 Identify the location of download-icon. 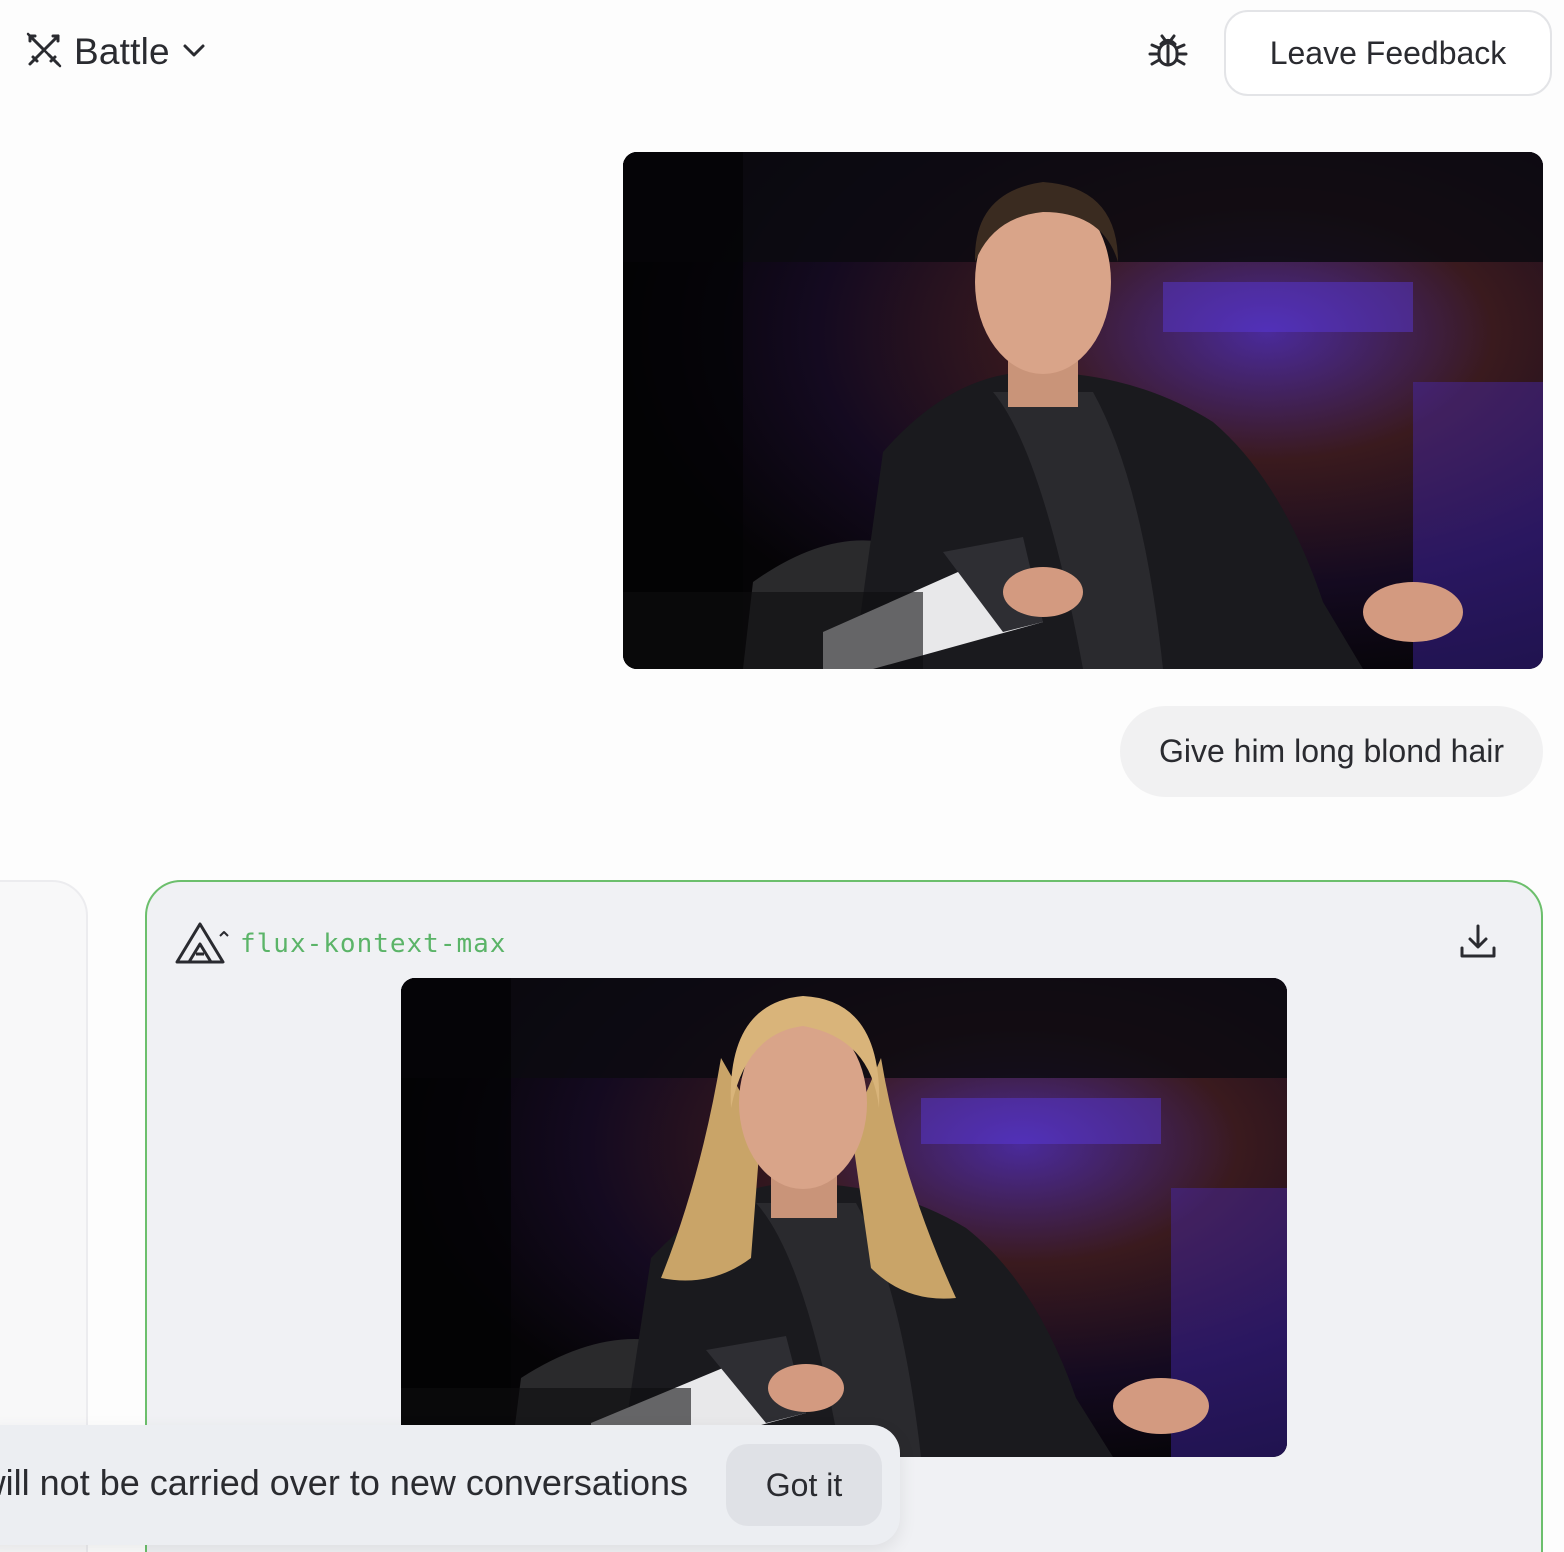
(1478, 944).